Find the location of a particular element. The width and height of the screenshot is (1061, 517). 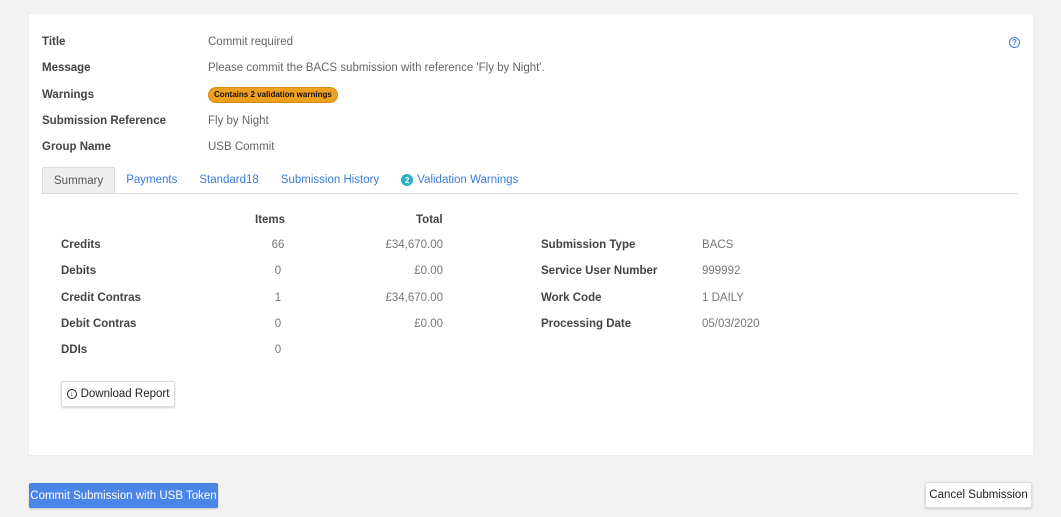

tab-submission-history: Submission History is located at coordinates (330, 180).